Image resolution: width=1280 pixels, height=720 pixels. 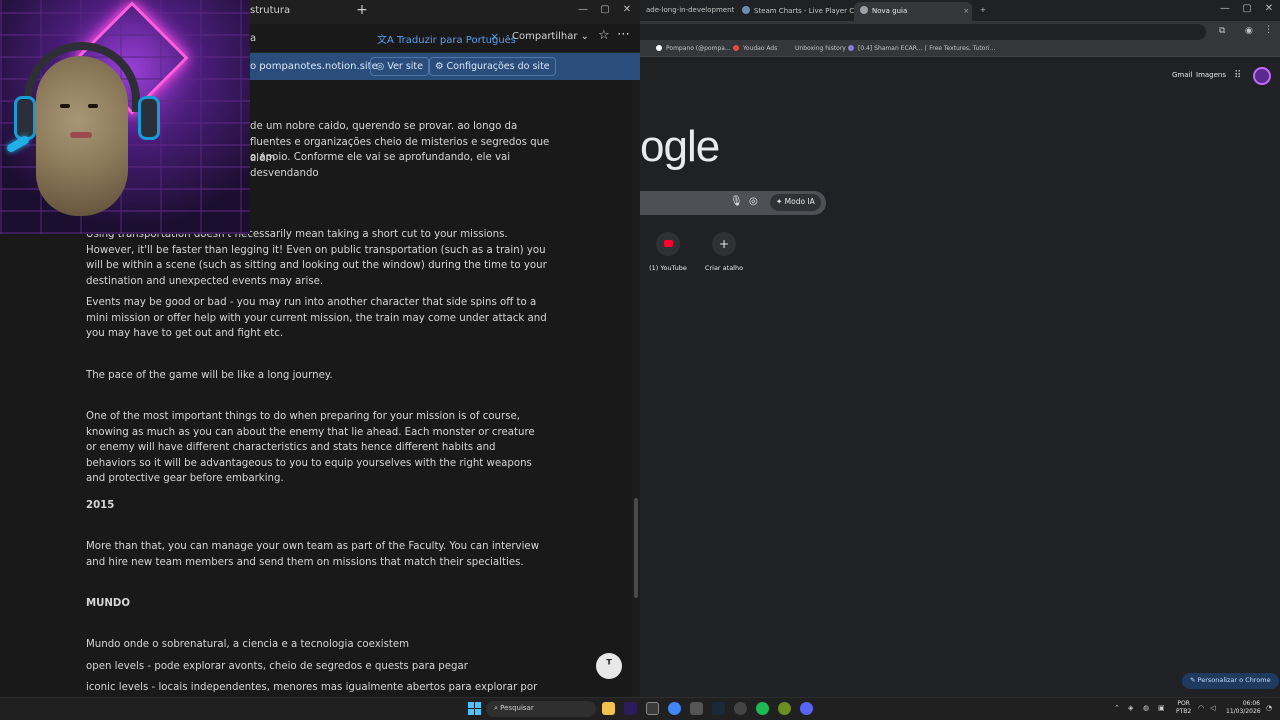 I want to click on file-explorer-icon, so click(x=608, y=708).